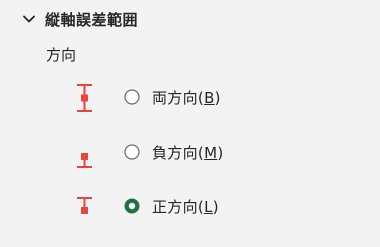 This screenshot has width=380, height=247. I want to click on error-bar-plus-icon, so click(84, 205).